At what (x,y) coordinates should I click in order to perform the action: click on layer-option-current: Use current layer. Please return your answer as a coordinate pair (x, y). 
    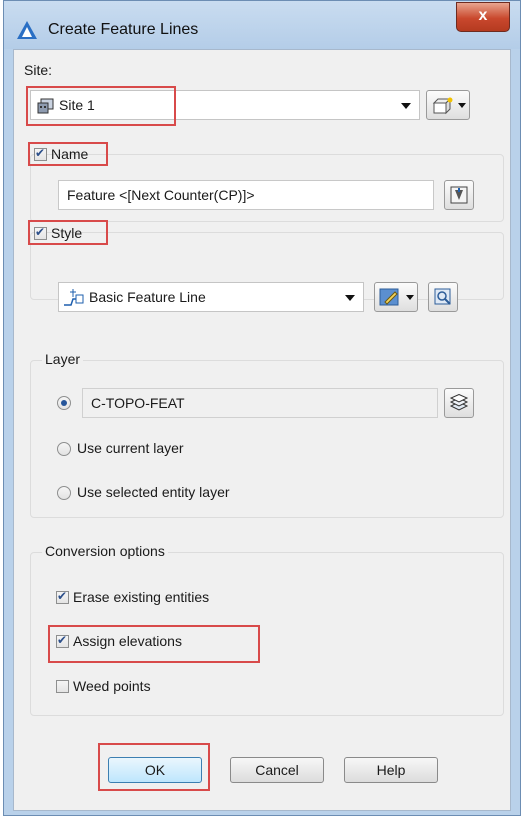
    Looking at the image, I should click on (130, 448).